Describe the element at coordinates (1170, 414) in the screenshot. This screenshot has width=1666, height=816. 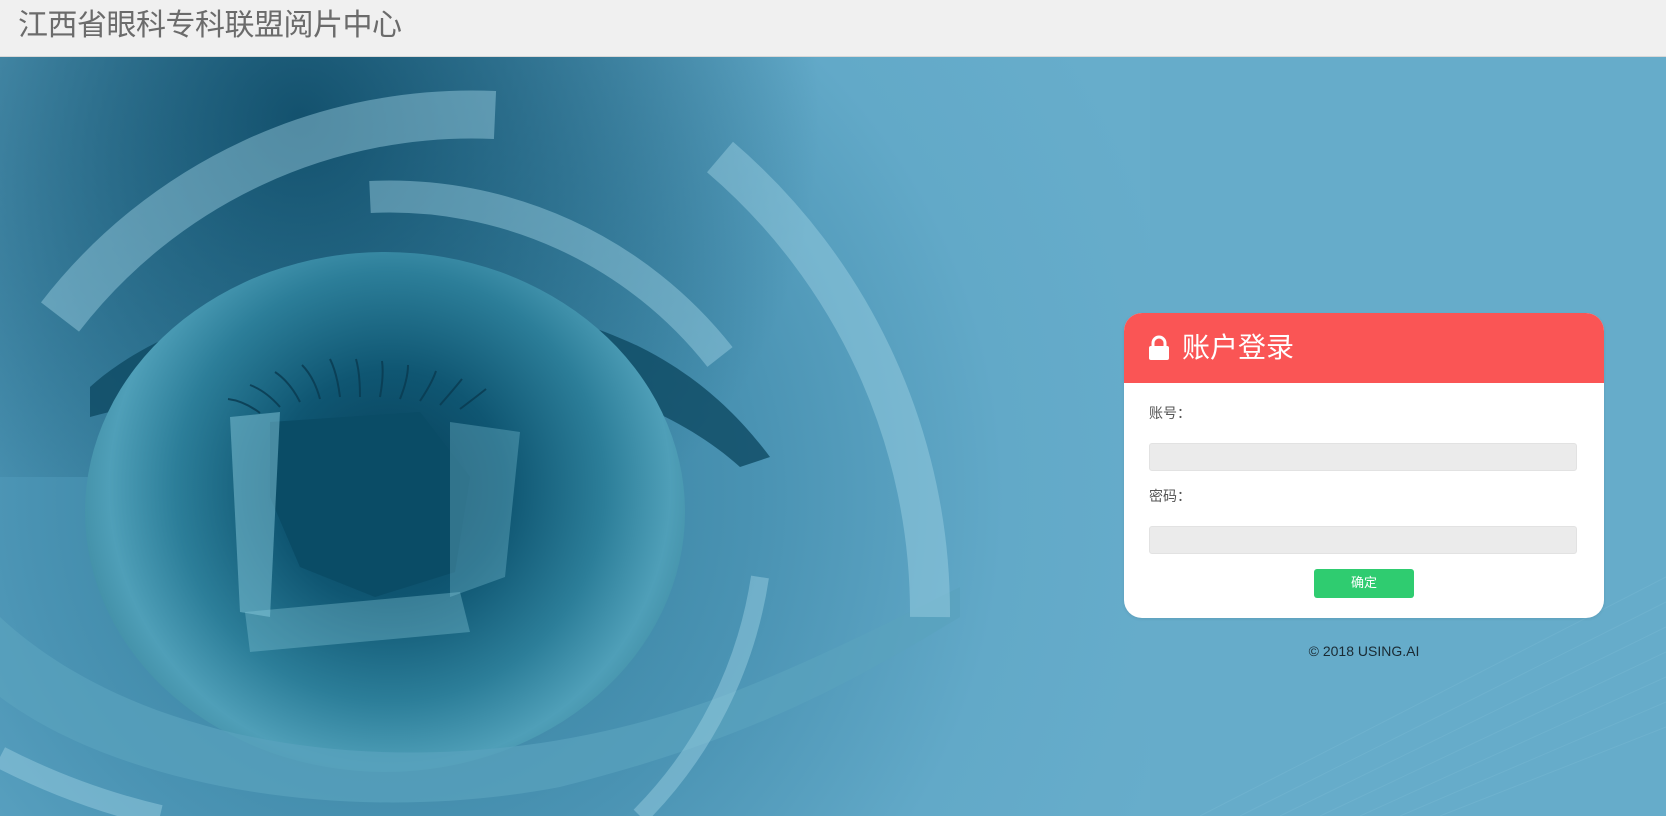
I see `account-label: 账号：` at that location.